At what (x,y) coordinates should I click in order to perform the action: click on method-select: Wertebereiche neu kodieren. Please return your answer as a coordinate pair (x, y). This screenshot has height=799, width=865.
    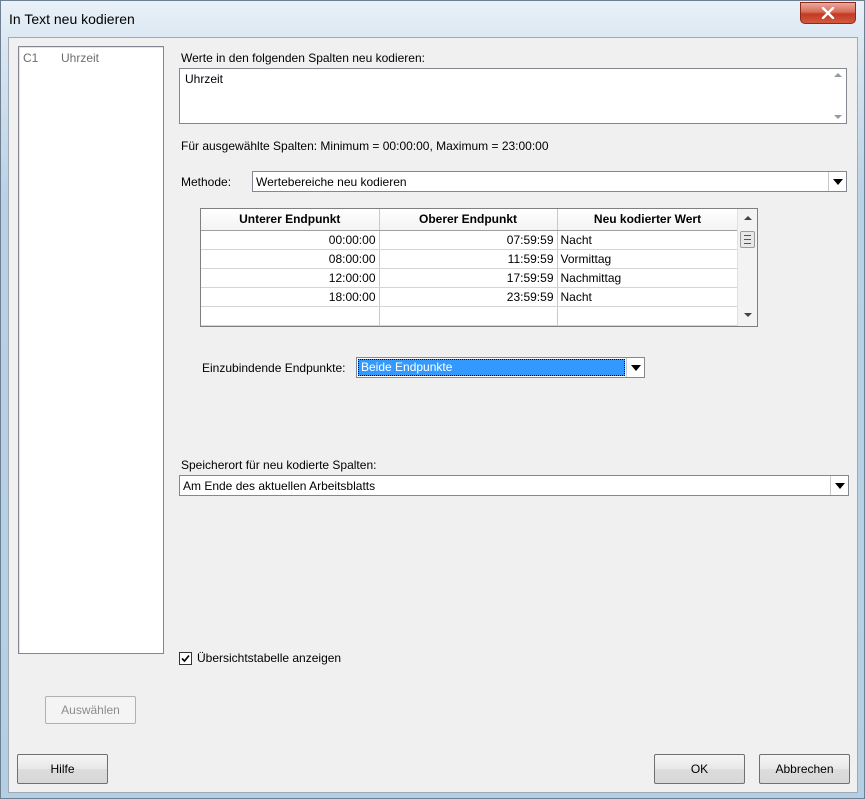
    Looking at the image, I should click on (549, 181).